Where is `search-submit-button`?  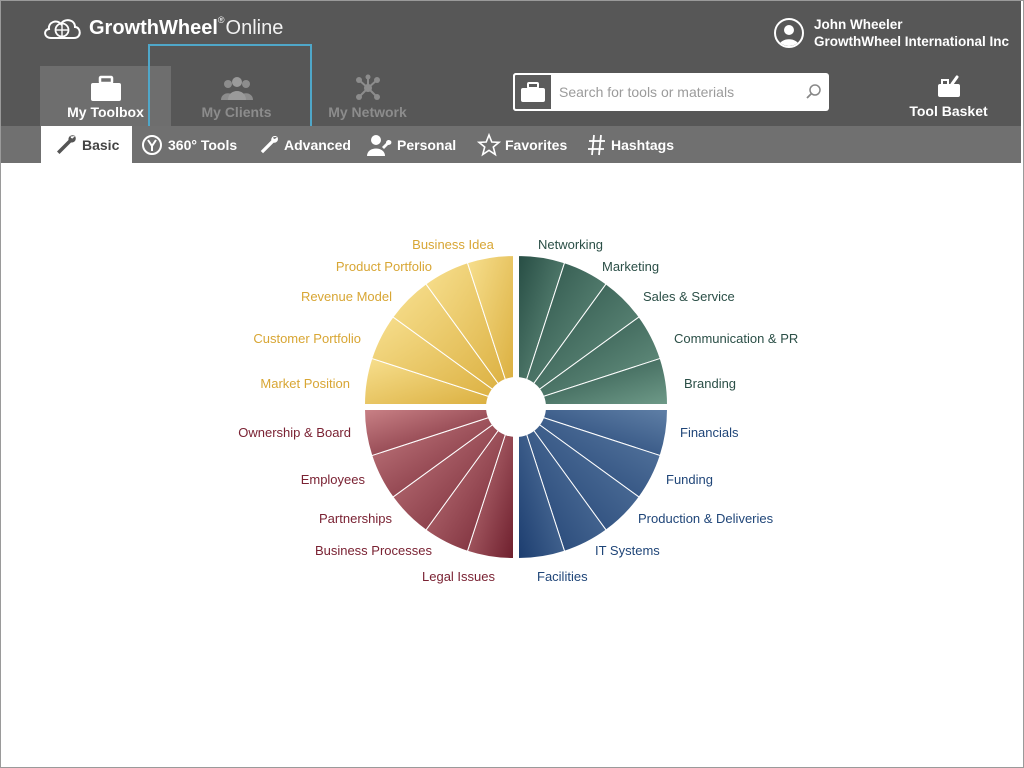 search-submit-button is located at coordinates (814, 92).